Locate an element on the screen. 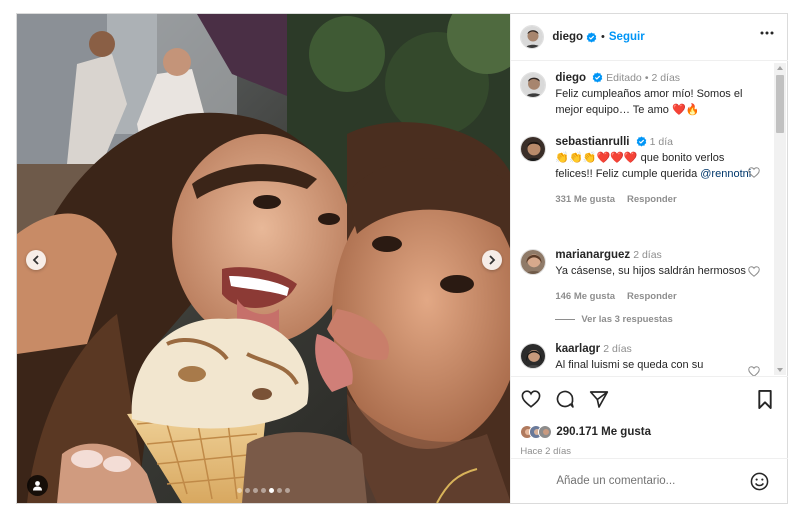 This screenshot has width=800, height=517. comment-text: Al final luismi se queda con su is located at coordinates (629, 365).